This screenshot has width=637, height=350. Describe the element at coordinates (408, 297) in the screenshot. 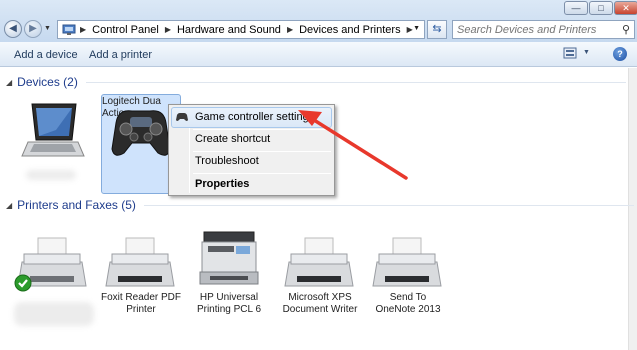

I see `printer-name-line1: Send To` at that location.